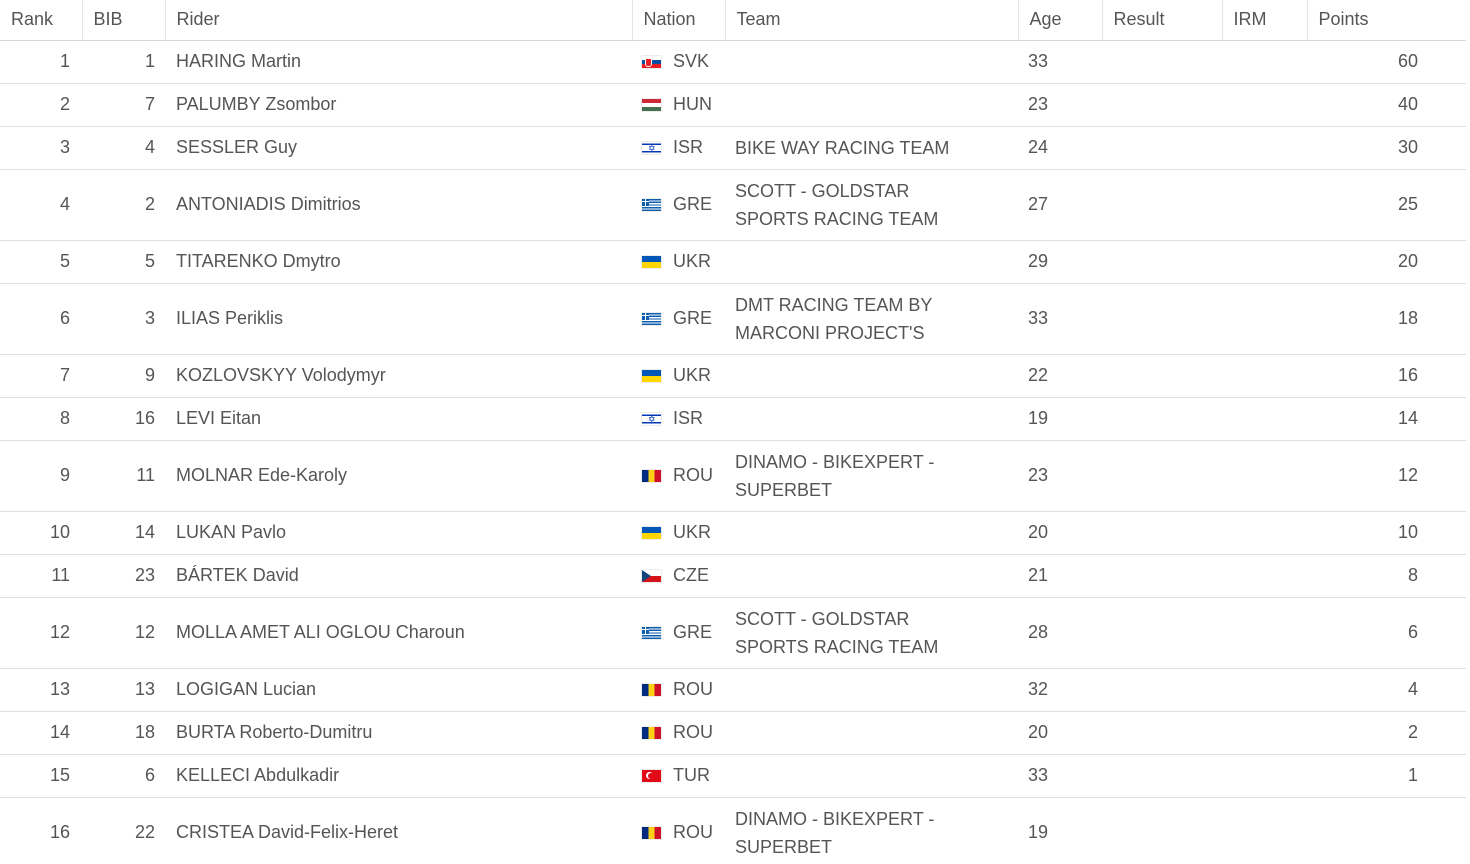 The image size is (1470, 864). I want to click on rider-name: PALUMBY Zsombor, so click(398, 105).